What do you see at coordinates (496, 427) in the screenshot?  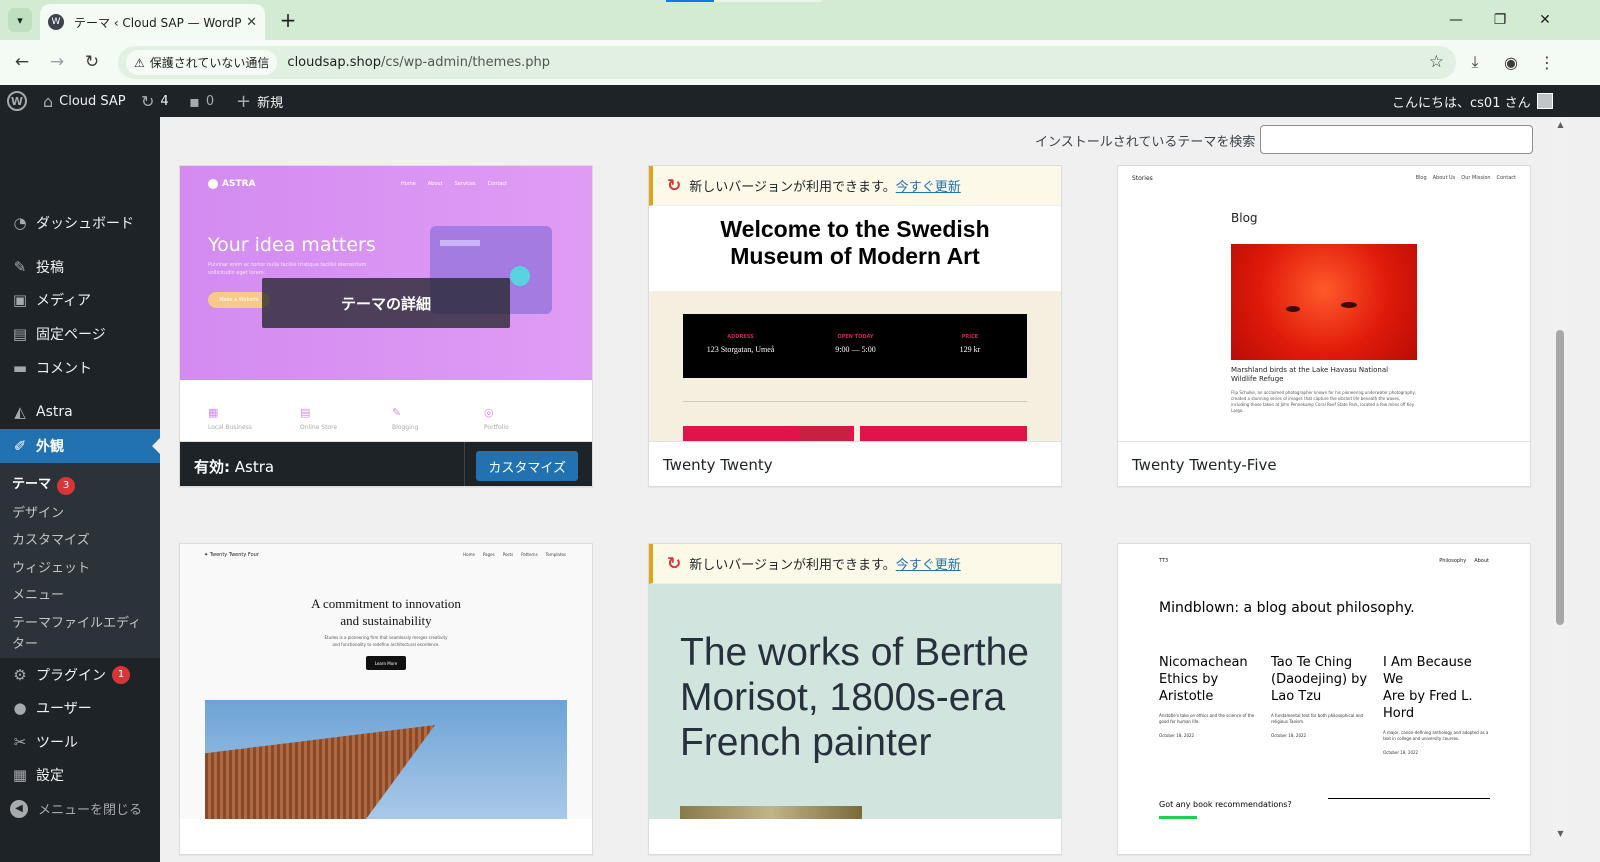 I see `astra-feature-label: Portfolio` at bounding box center [496, 427].